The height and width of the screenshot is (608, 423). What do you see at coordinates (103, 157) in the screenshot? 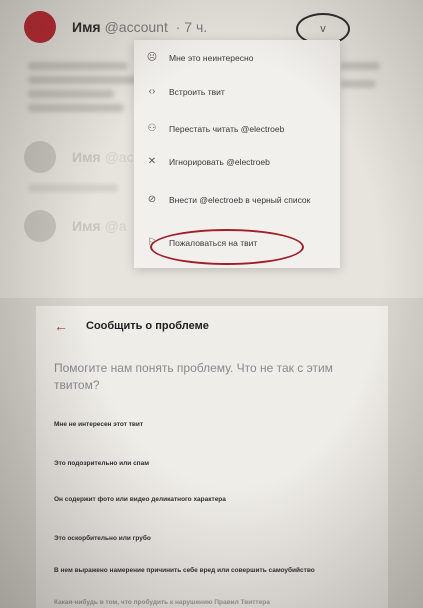
I see `tweet-author-name: Имя @ac` at bounding box center [103, 157].